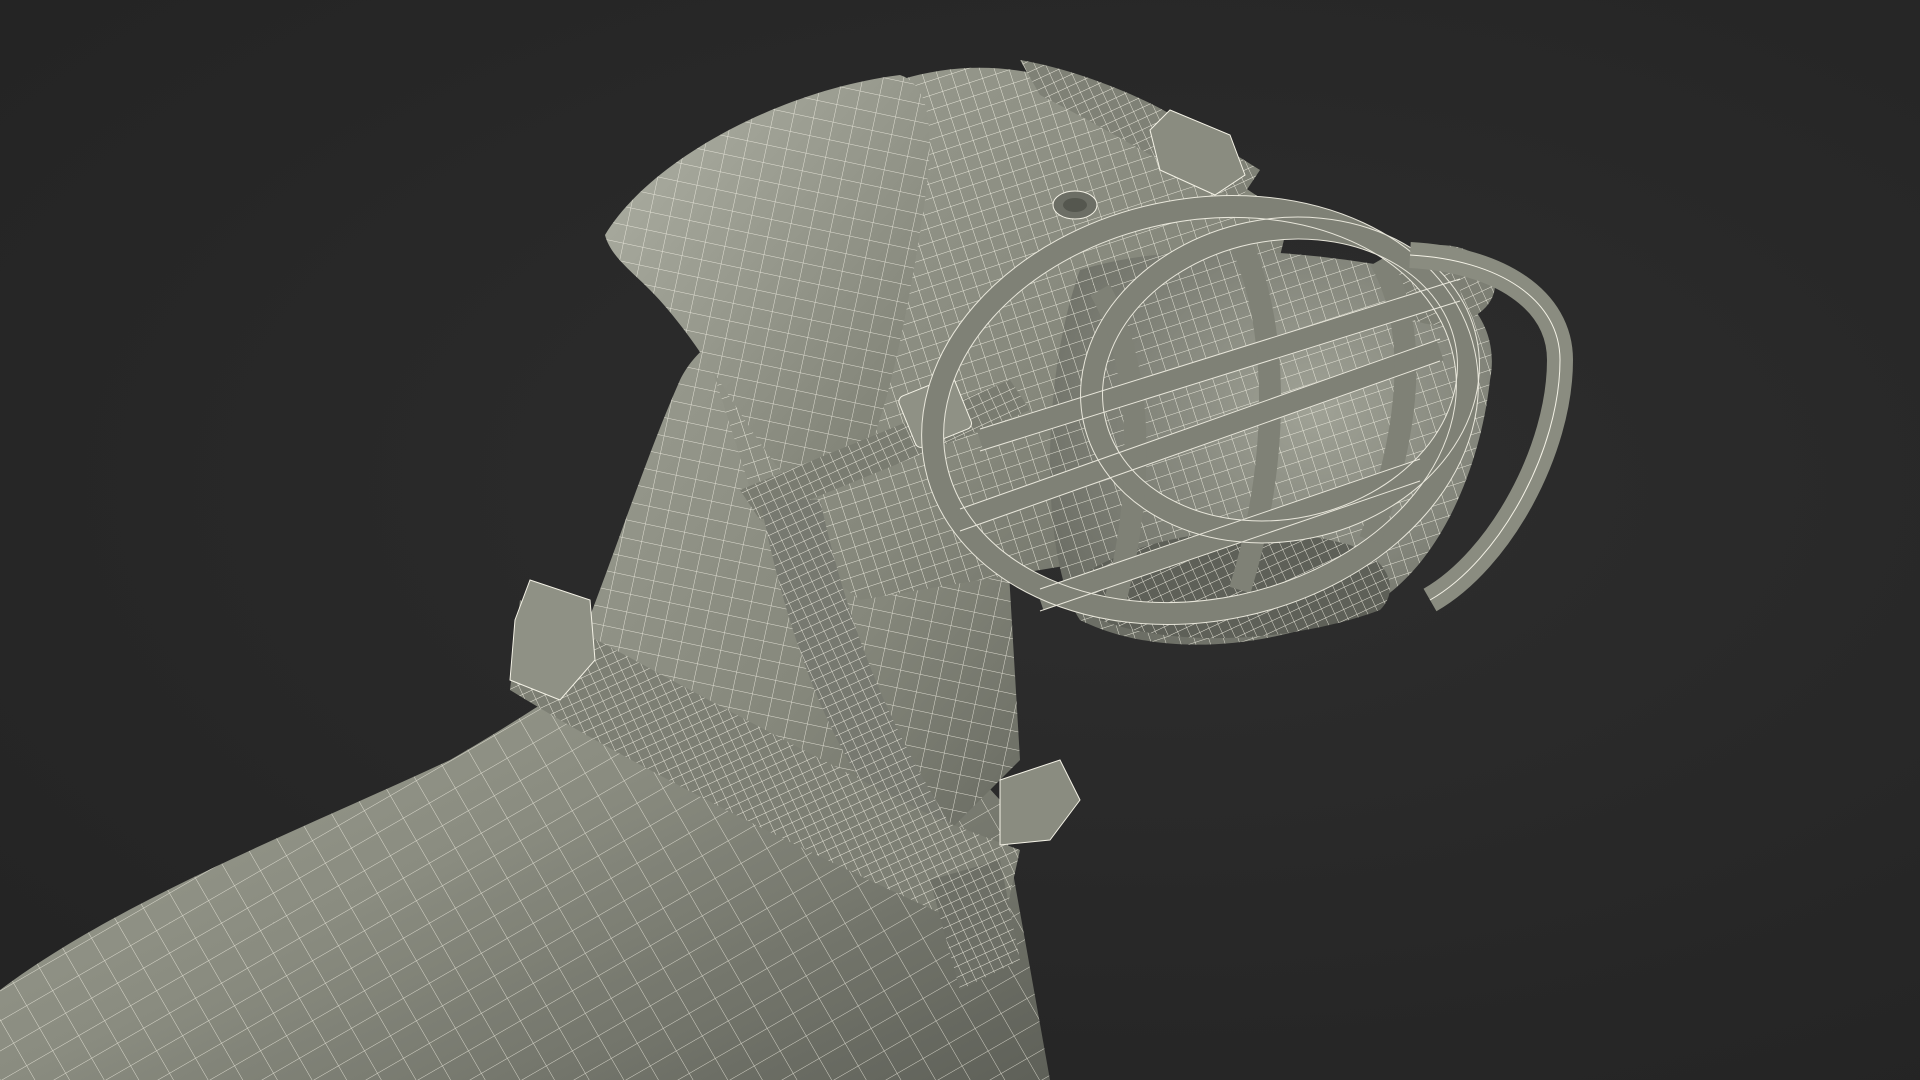 Image resolution: width=1920 pixels, height=1080 pixels. Describe the element at coordinates (1040, 802) in the screenshot. I see `collar-connector` at that location.